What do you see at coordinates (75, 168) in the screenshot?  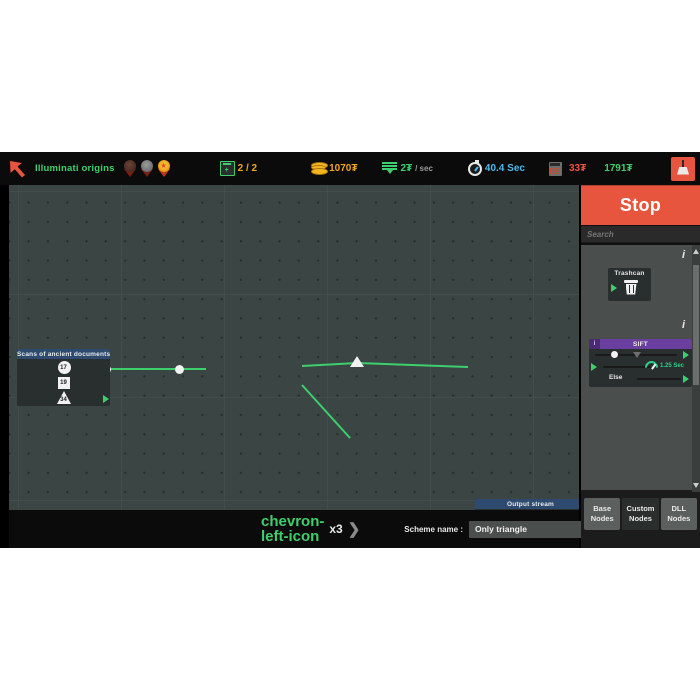 I see `level-title: Illuminati origins` at bounding box center [75, 168].